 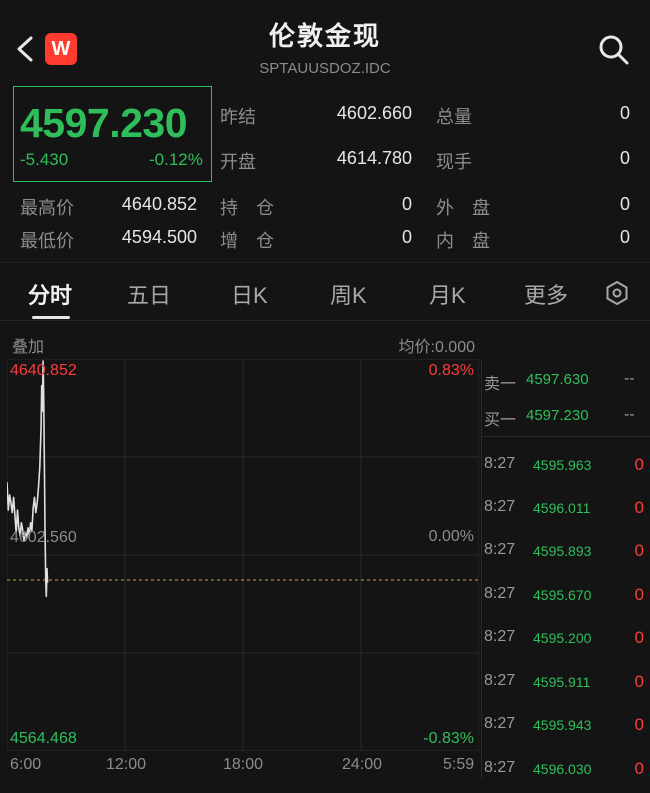 What do you see at coordinates (562, 465) in the screenshot?
I see `tick-price: 4595.963` at bounding box center [562, 465].